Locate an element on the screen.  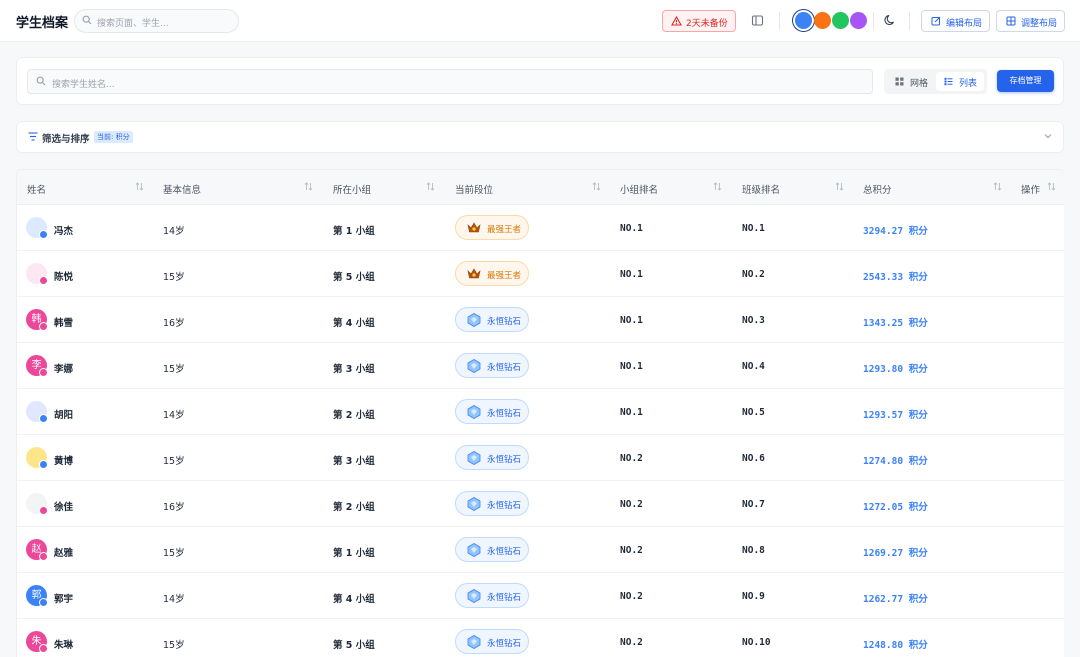
adjust-layout-button: 调整布局 is located at coordinates (1030, 21).